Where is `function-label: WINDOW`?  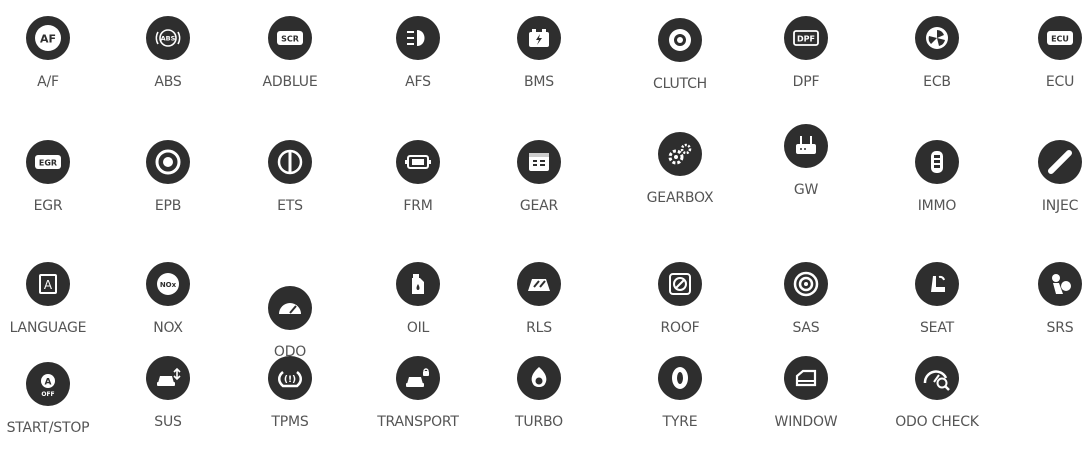
function-label: WINDOW is located at coordinates (806, 422).